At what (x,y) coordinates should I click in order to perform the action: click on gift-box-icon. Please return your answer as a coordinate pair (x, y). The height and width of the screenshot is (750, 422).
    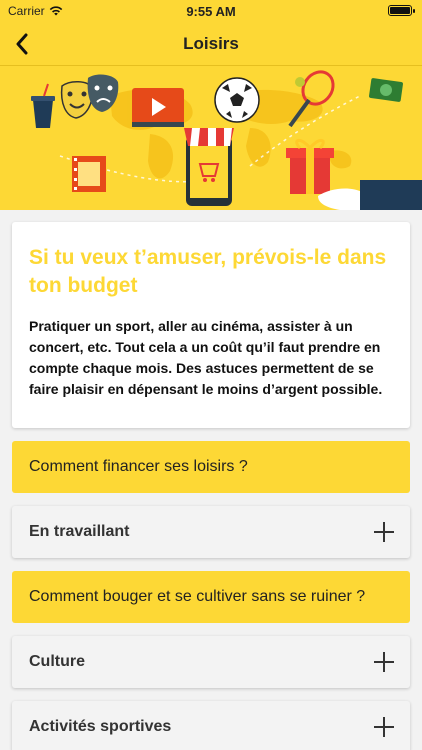
    Looking at the image, I should click on (310, 166).